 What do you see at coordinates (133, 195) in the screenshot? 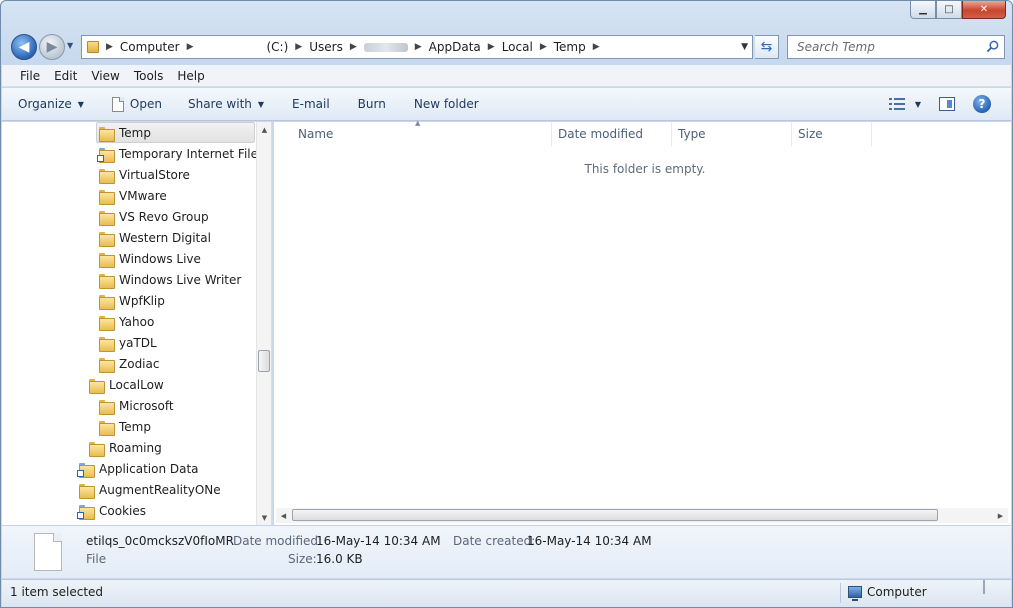
I see `tree-item: VMware` at bounding box center [133, 195].